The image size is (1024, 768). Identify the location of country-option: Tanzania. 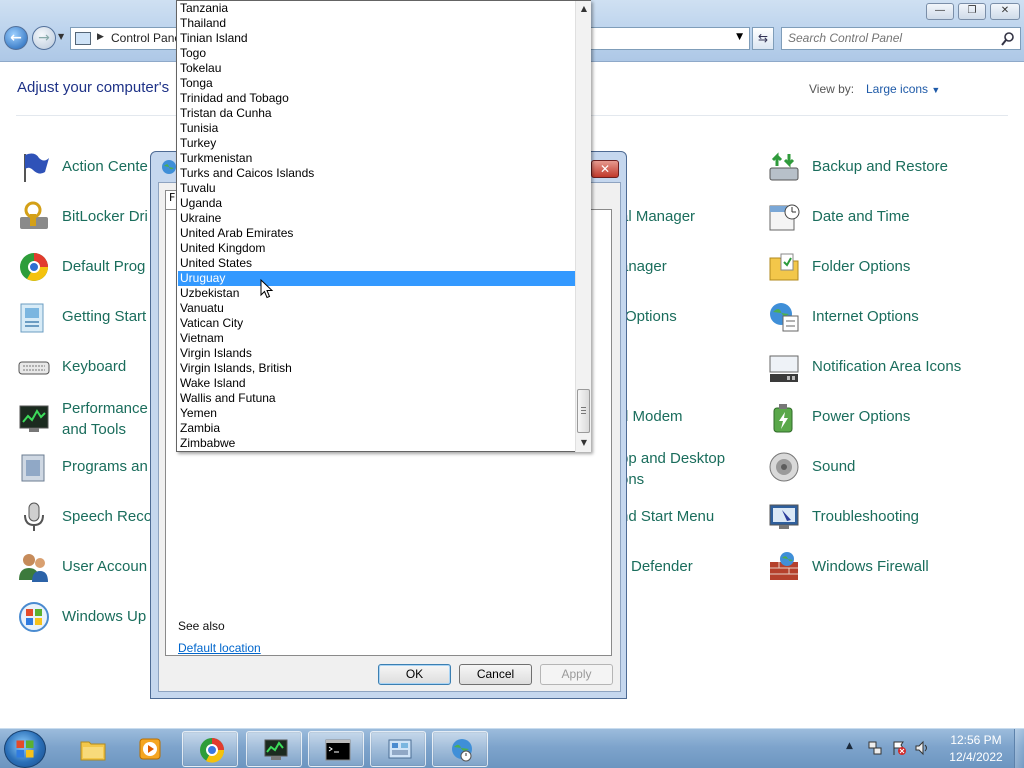
(376, 8).